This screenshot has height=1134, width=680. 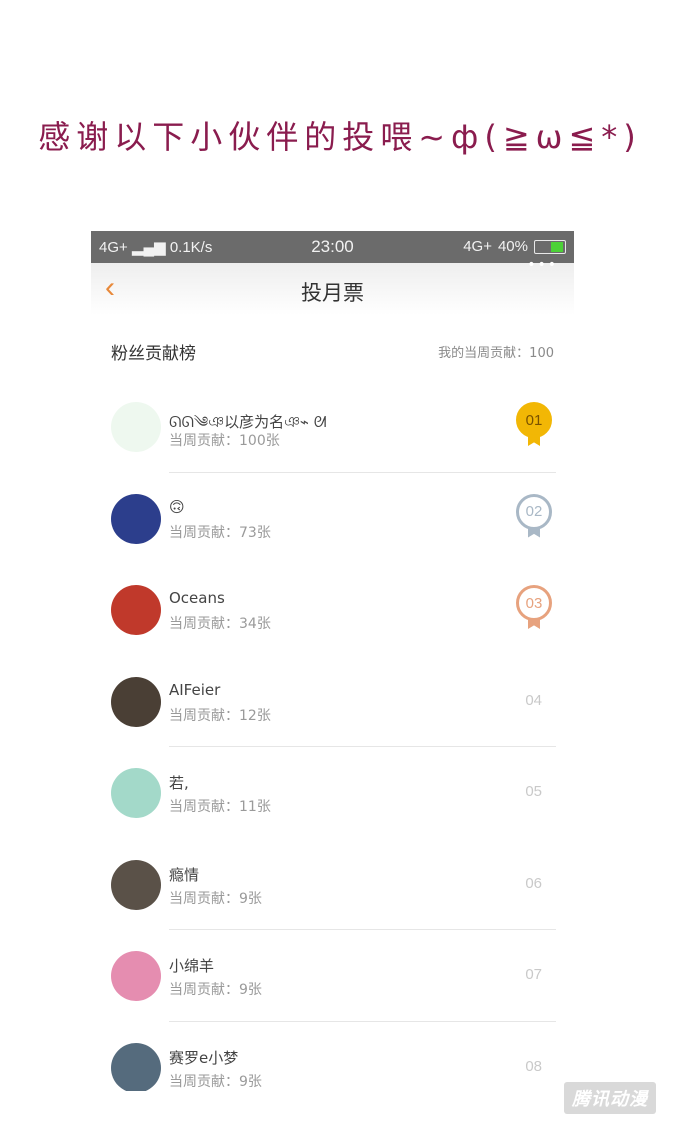 What do you see at coordinates (332, 610) in the screenshot?
I see `list-item: Oceans 当周贡献：34张 03` at bounding box center [332, 610].